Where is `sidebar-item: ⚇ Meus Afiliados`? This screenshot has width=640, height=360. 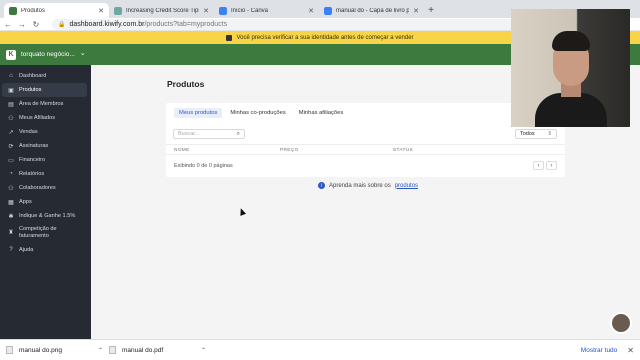
sidebar-item: ⚇ Meus Afiliados is located at coordinates (44, 118).